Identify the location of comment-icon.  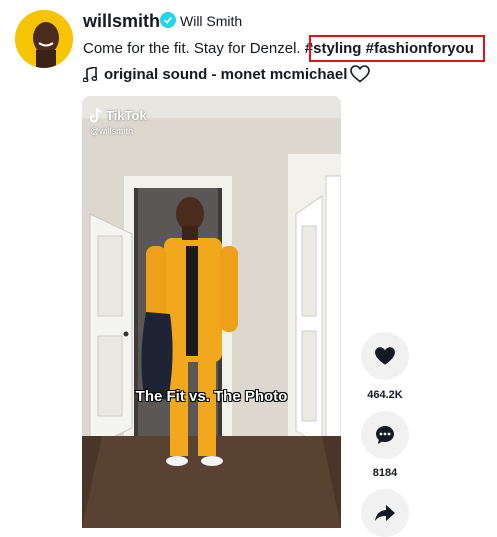
(385, 435).